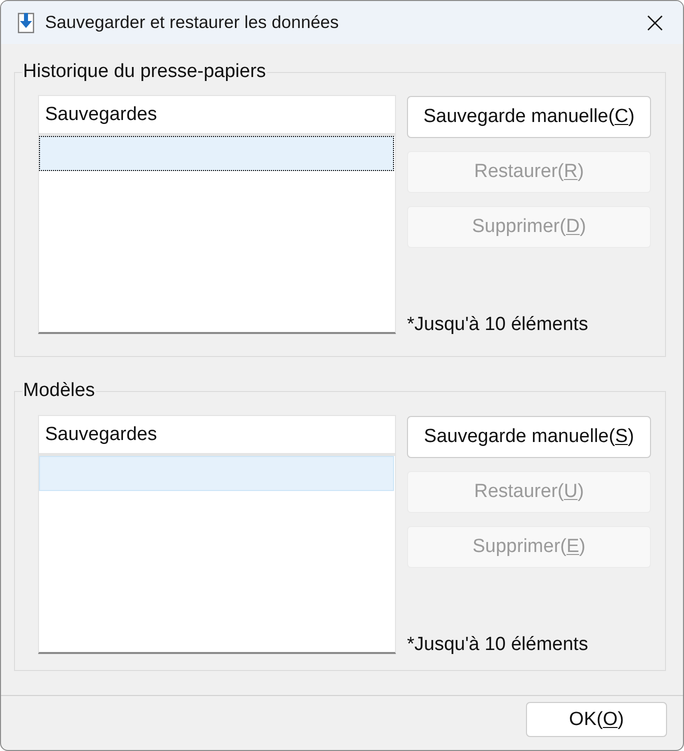 Image resolution: width=684 pixels, height=751 pixels. Describe the element at coordinates (216, 153) in the screenshot. I see `list-row` at that location.